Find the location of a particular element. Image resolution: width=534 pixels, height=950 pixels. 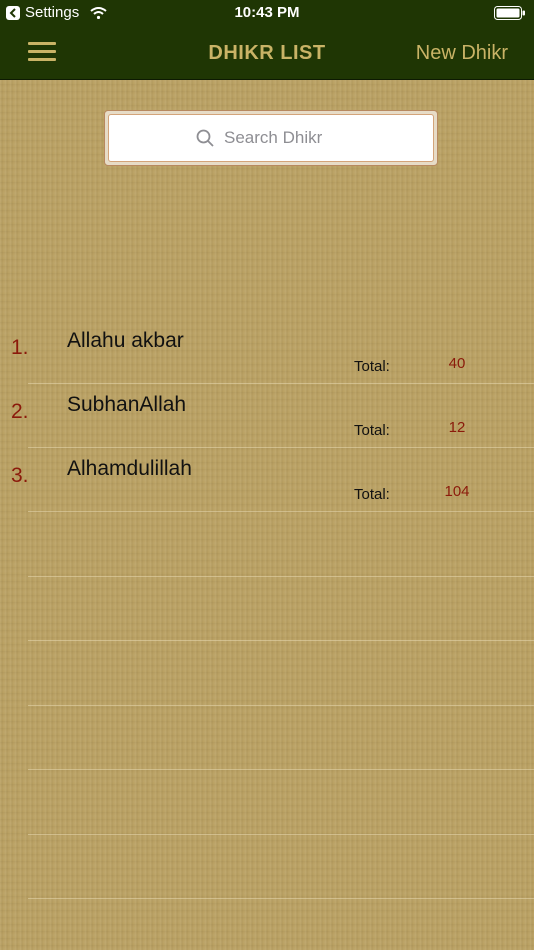

search-bar is located at coordinates (271, 138).